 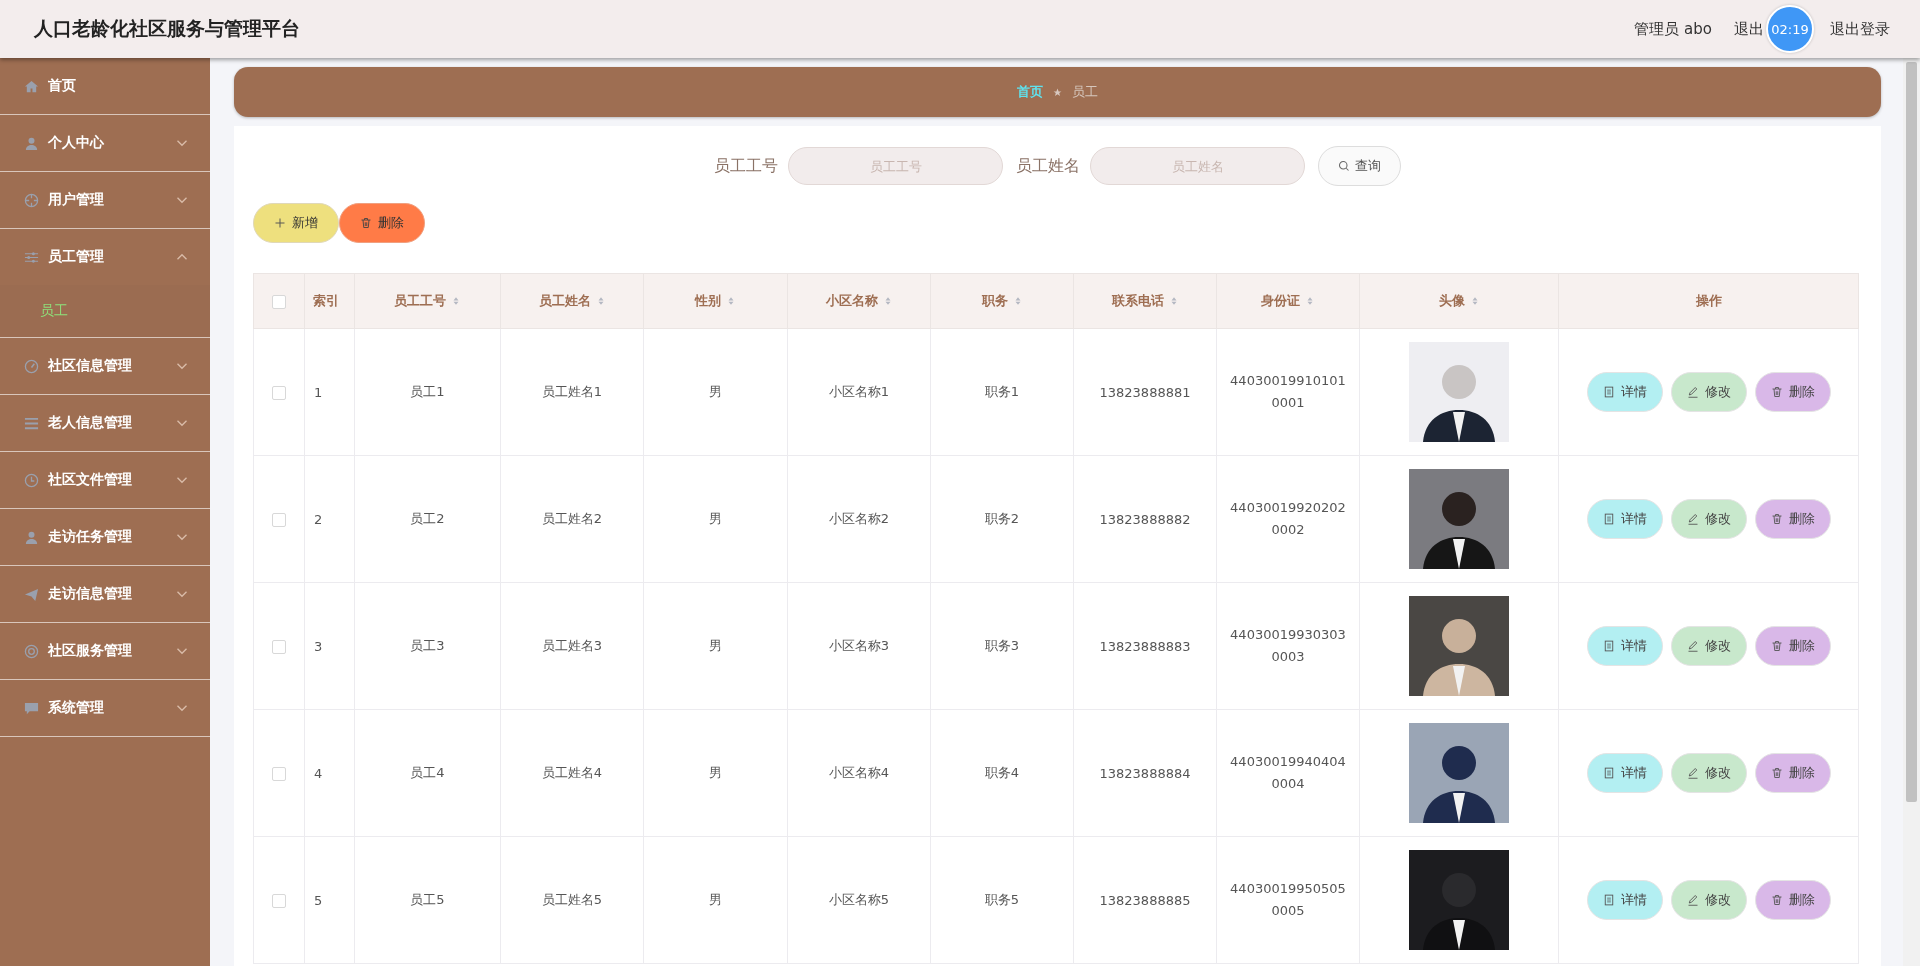 I want to click on column-header: 索引, so click(x=326, y=301).